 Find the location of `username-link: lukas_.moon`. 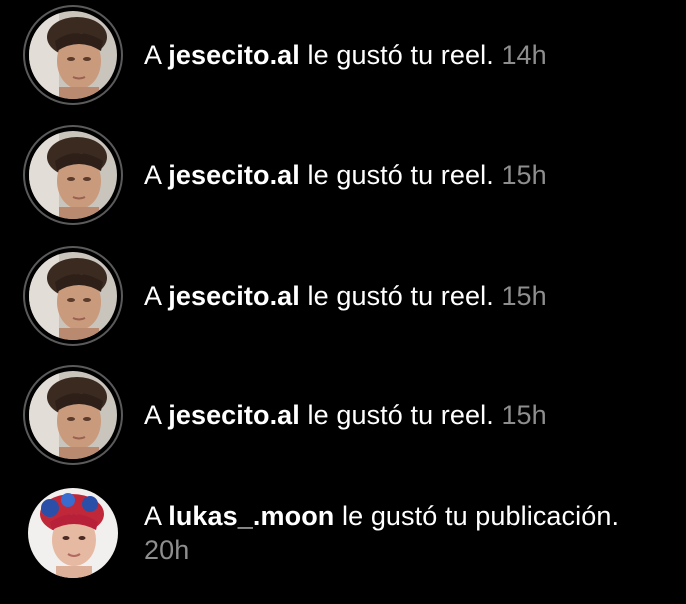

username-link: lukas_.moon is located at coordinates (251, 516).